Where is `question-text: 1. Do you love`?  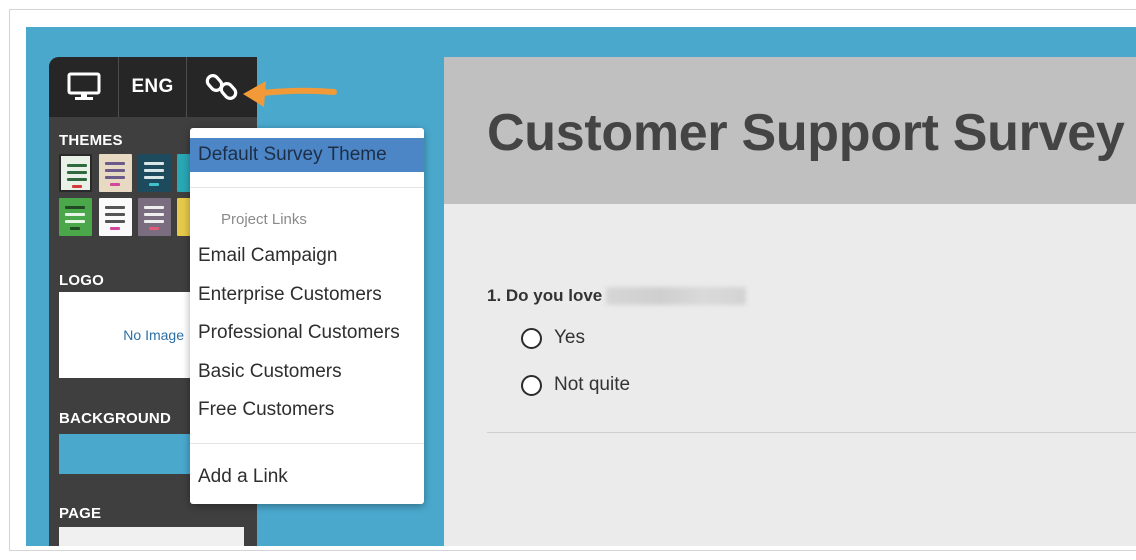 question-text: 1. Do you love is located at coordinates (617, 296).